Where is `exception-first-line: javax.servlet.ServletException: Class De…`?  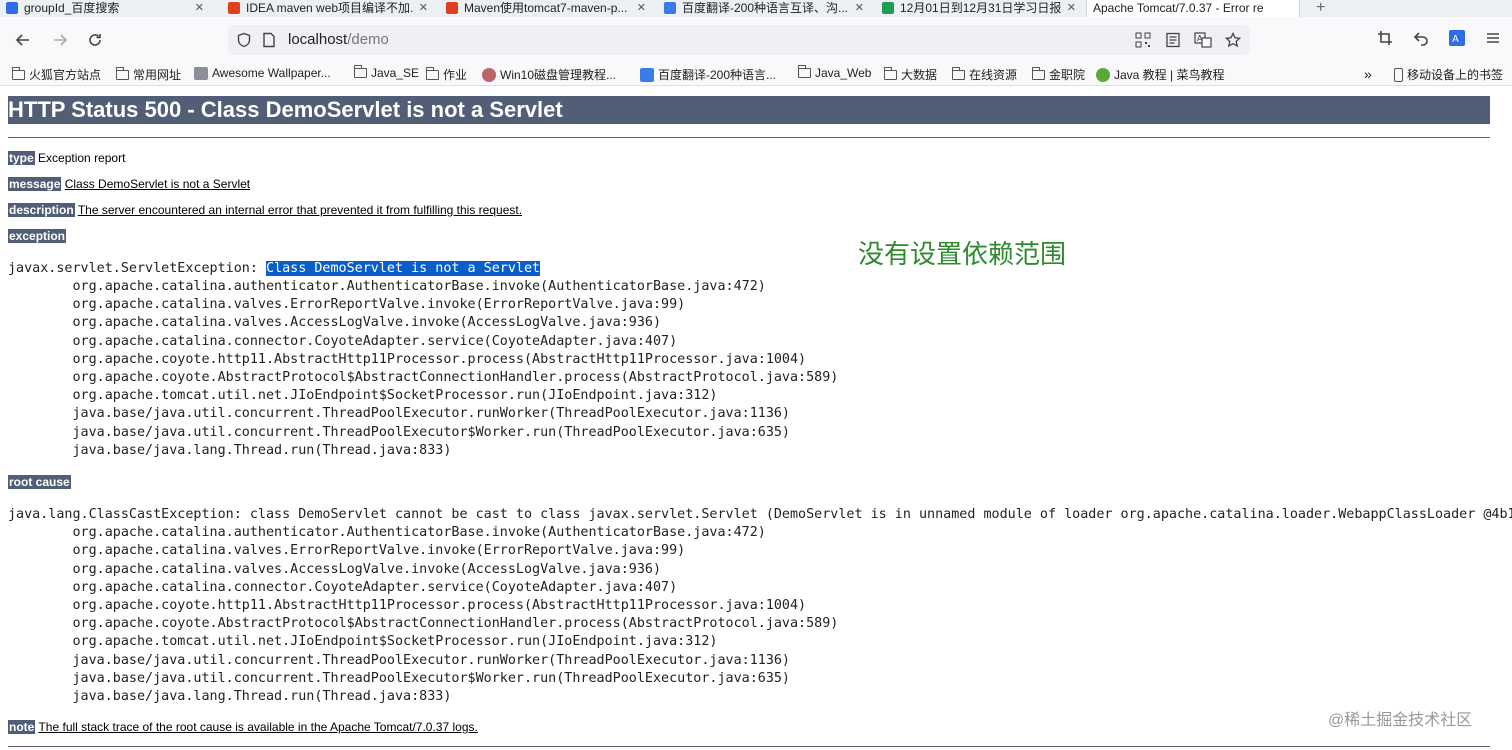
exception-first-line: javax.servlet.ServletException: Class De… is located at coordinates (274, 269).